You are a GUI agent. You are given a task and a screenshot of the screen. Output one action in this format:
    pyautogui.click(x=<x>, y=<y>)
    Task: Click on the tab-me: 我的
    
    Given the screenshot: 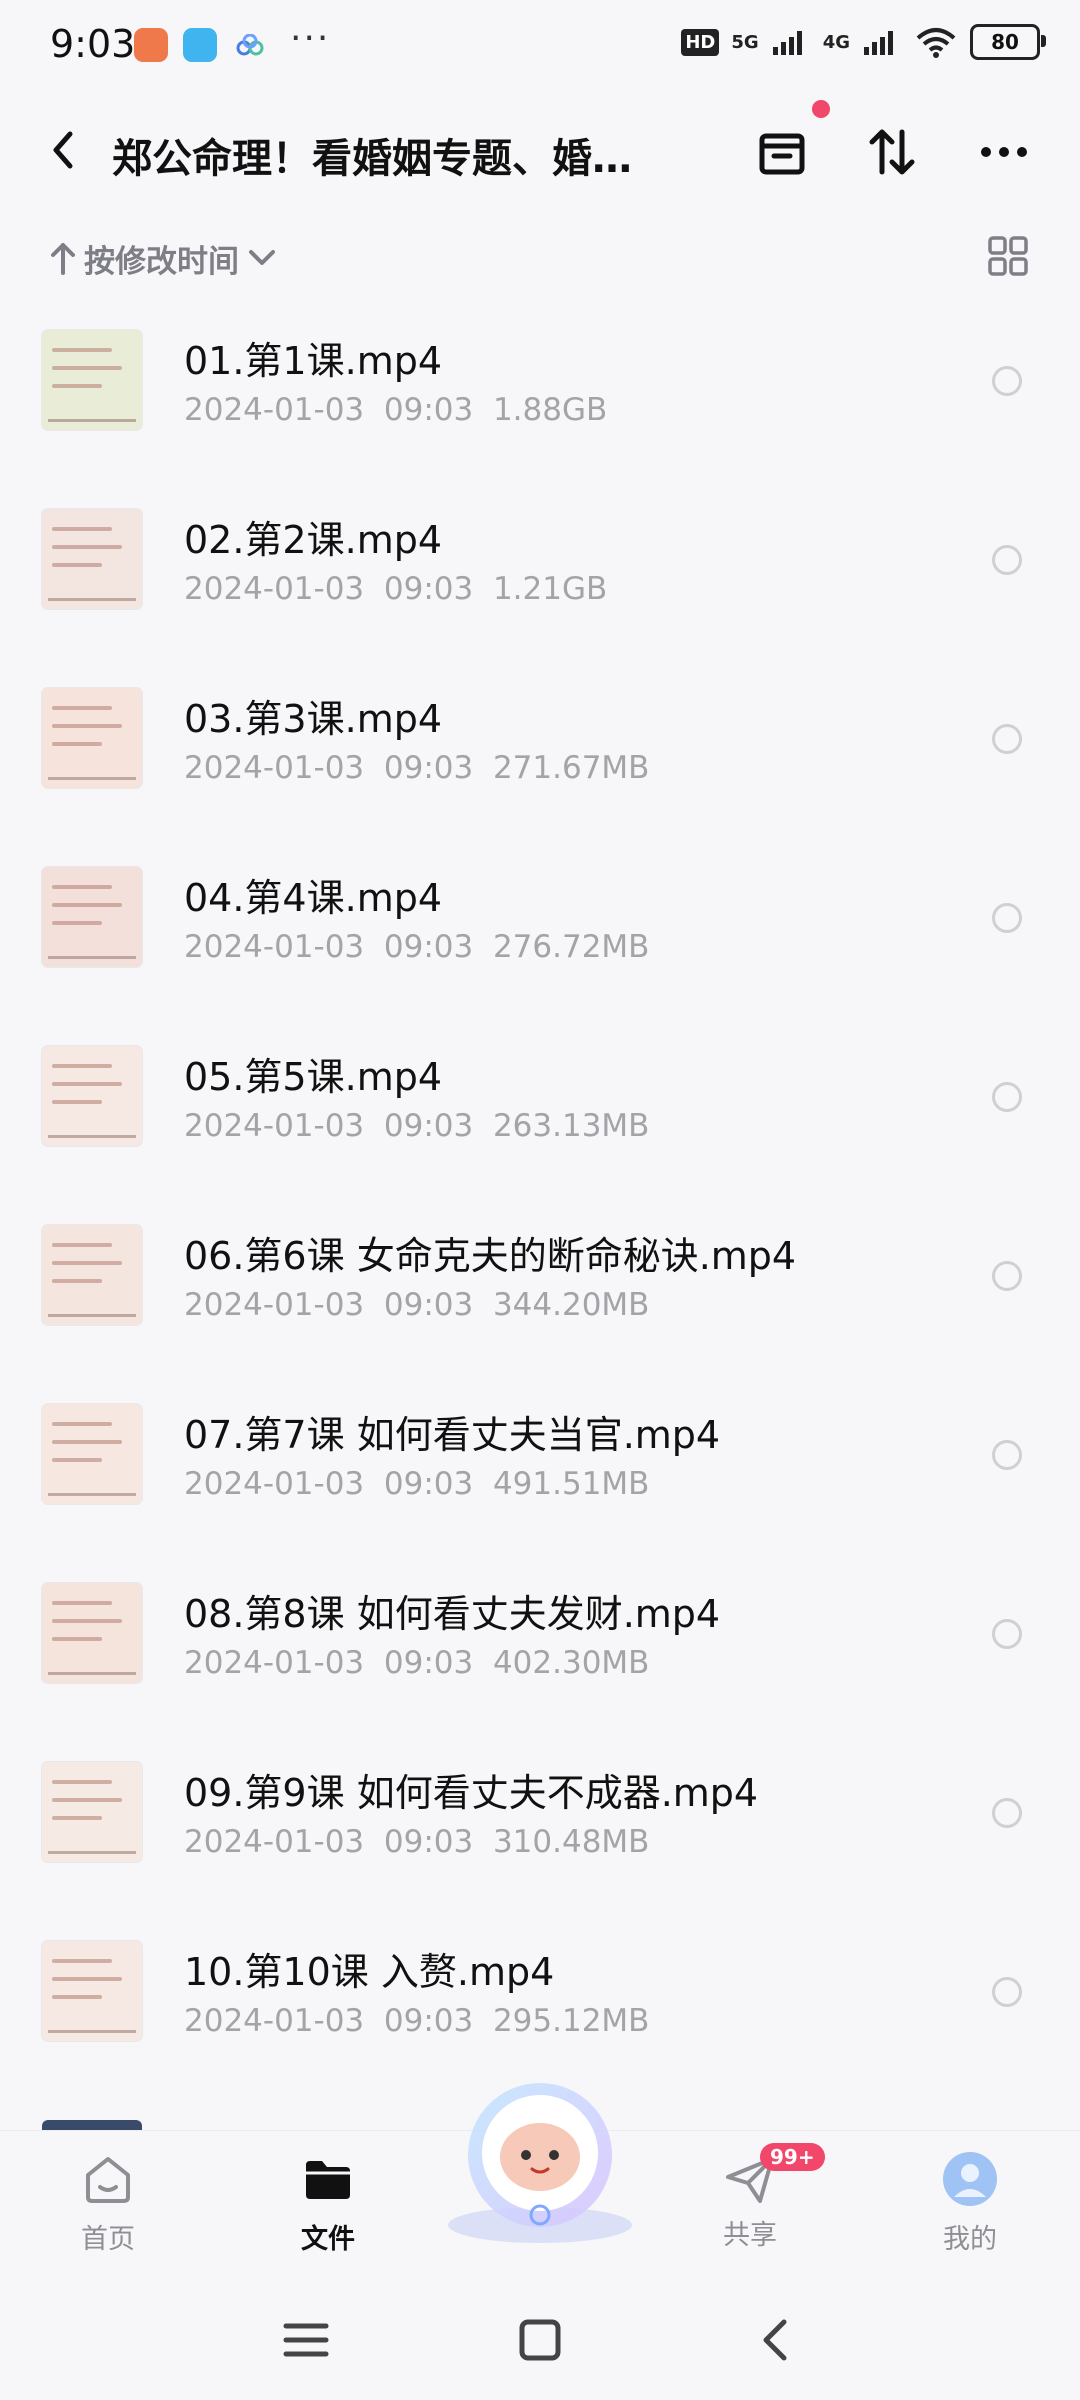 What is the action you would take?
    pyautogui.click(x=970, y=2203)
    